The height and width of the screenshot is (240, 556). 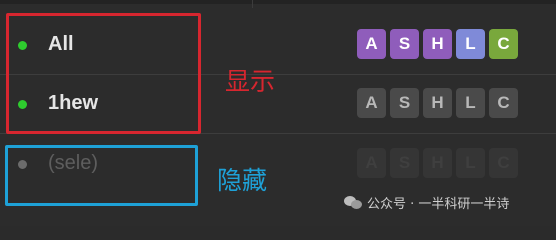 What do you see at coordinates (438, 204) in the screenshot?
I see `watermark-text: 公众号 · 一半科研一半诗` at bounding box center [438, 204].